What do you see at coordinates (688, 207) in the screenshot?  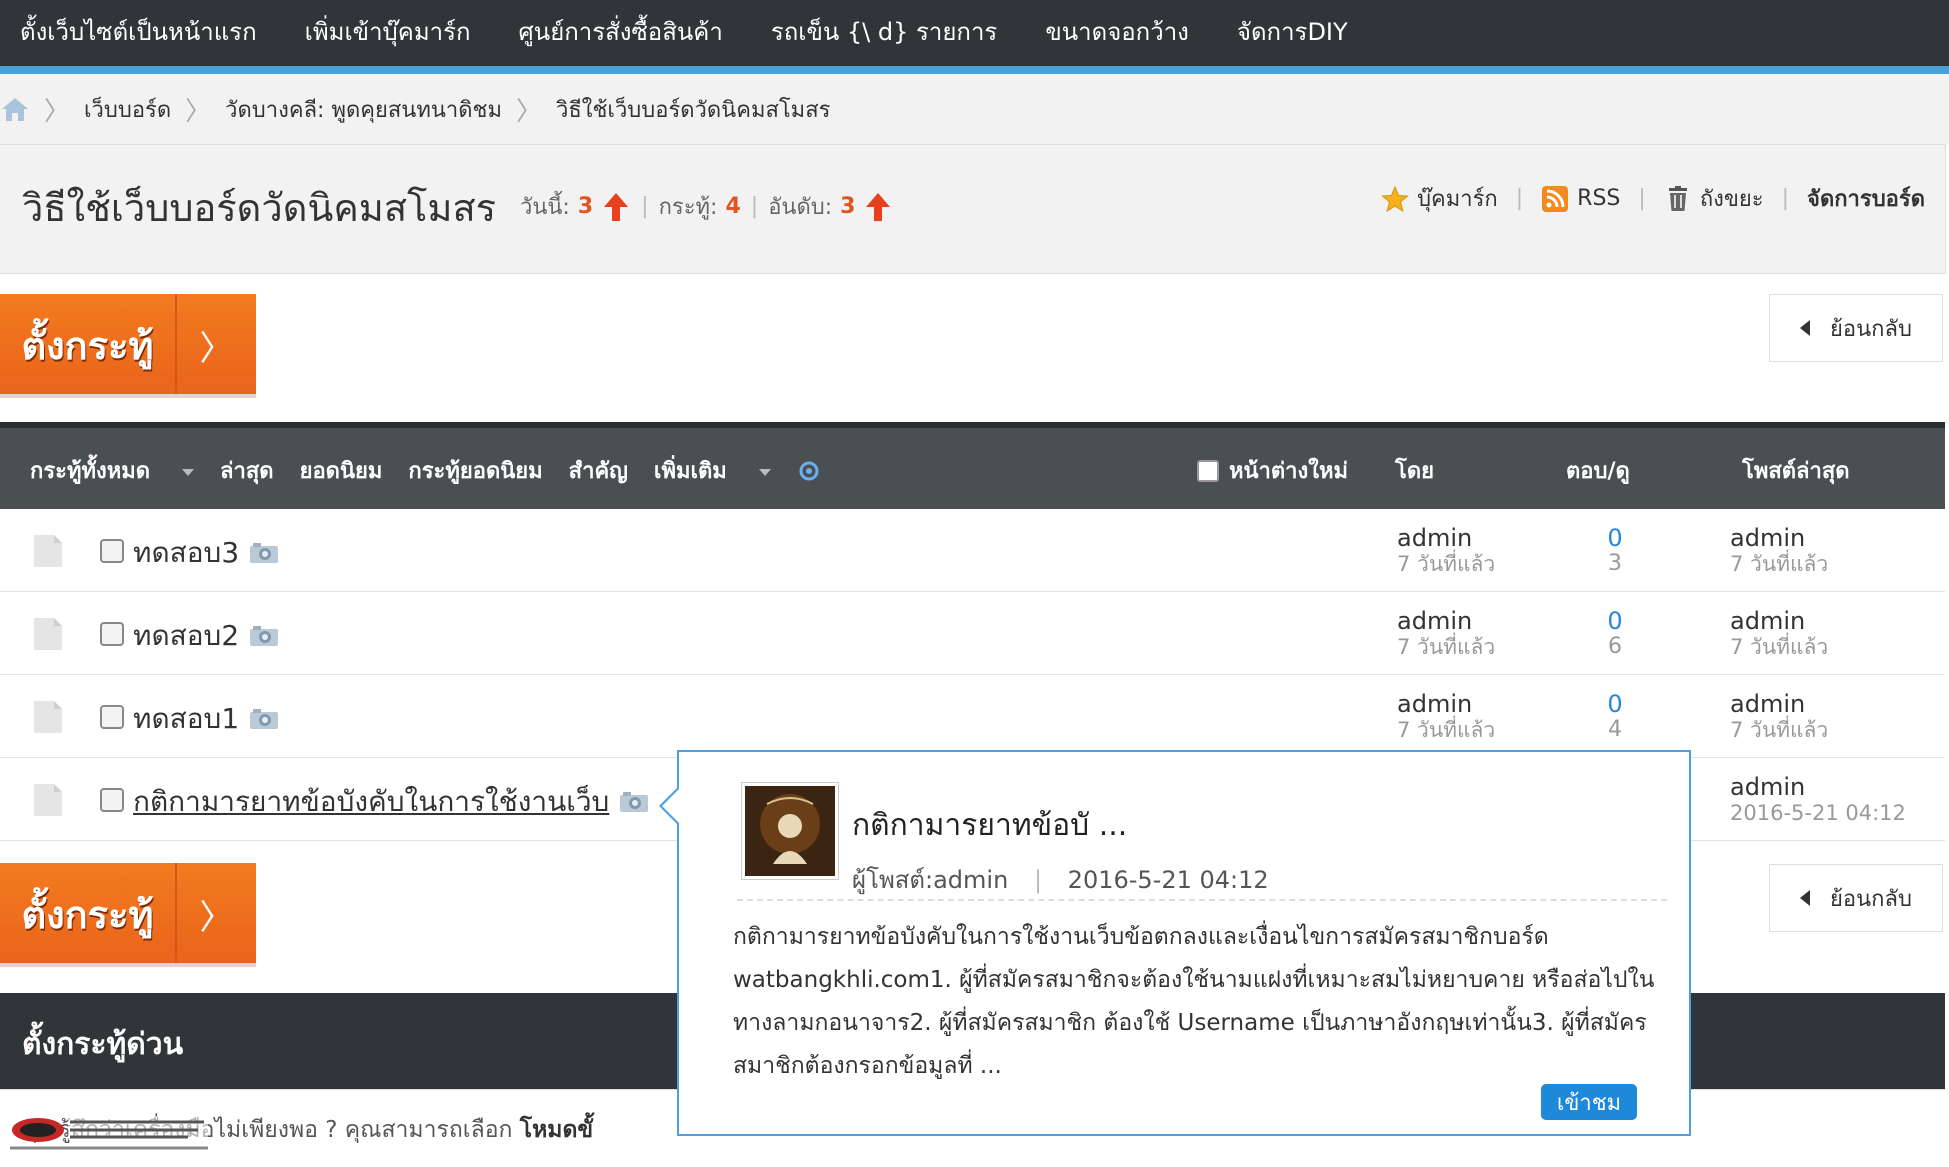 I see `stat-threads-label: กระทู้:` at bounding box center [688, 207].